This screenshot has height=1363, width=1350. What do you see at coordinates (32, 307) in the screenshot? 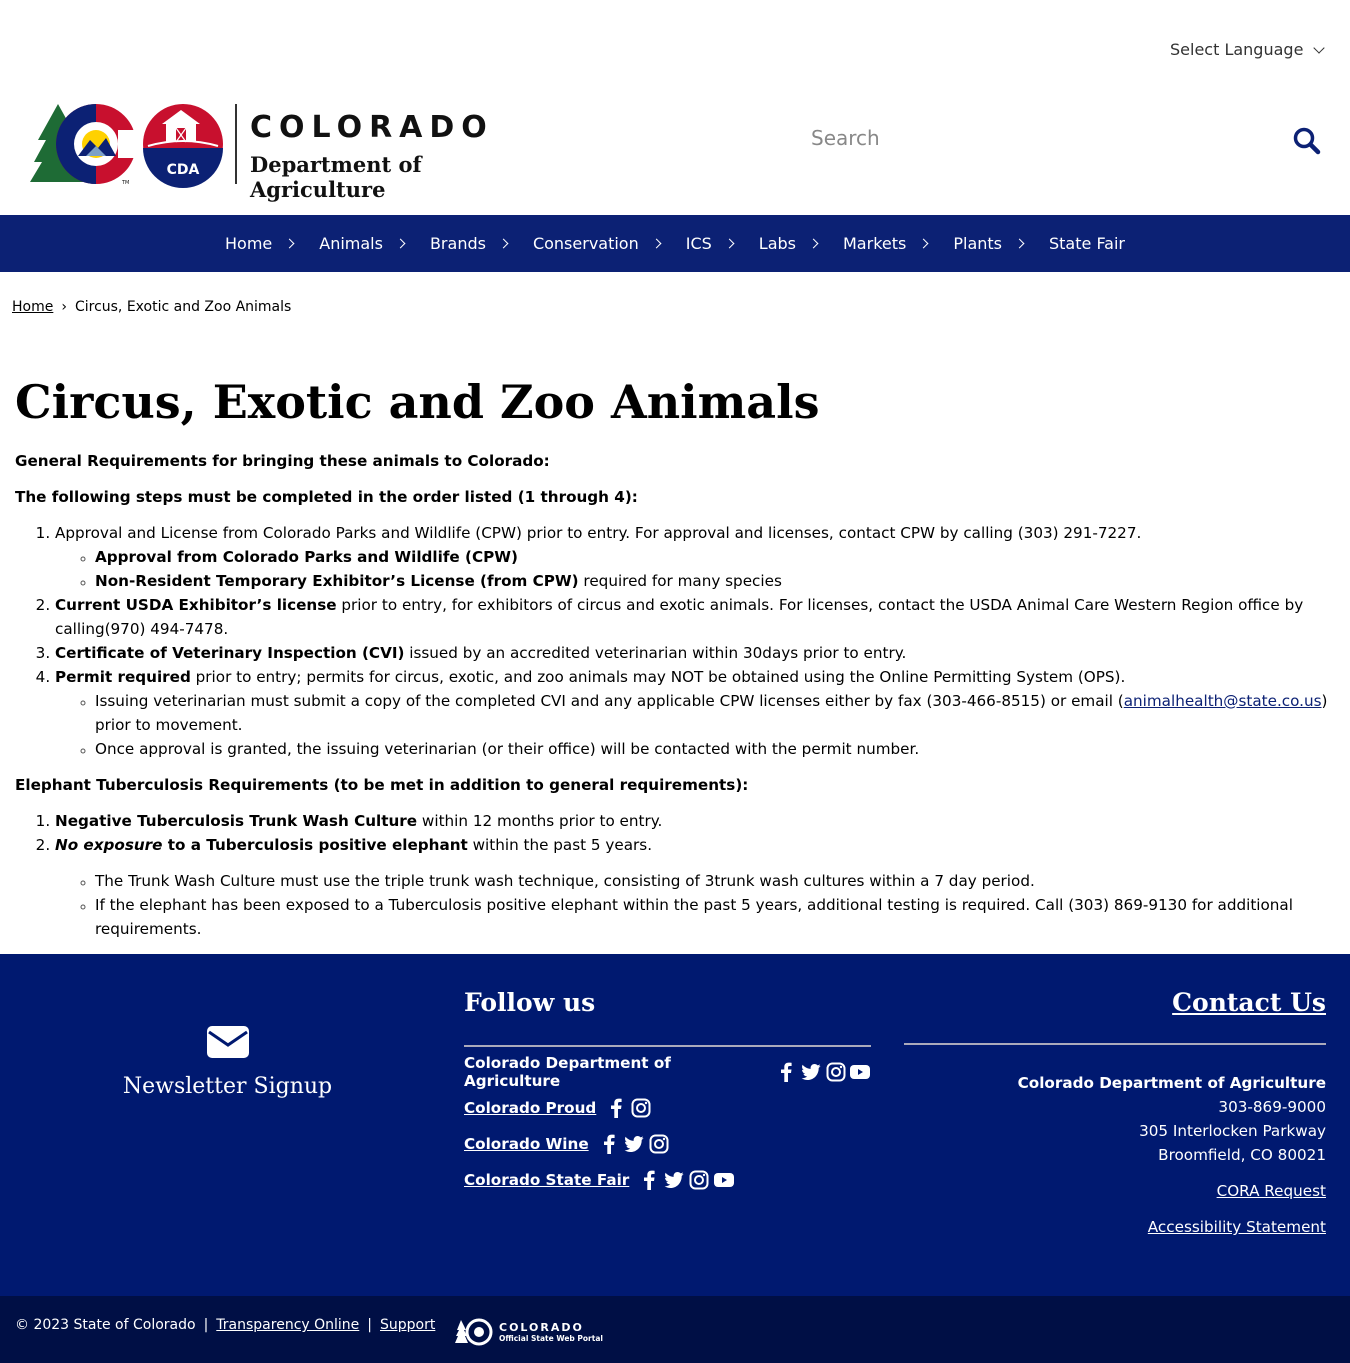
I see `breadcrumb-home-link: Home` at bounding box center [32, 307].